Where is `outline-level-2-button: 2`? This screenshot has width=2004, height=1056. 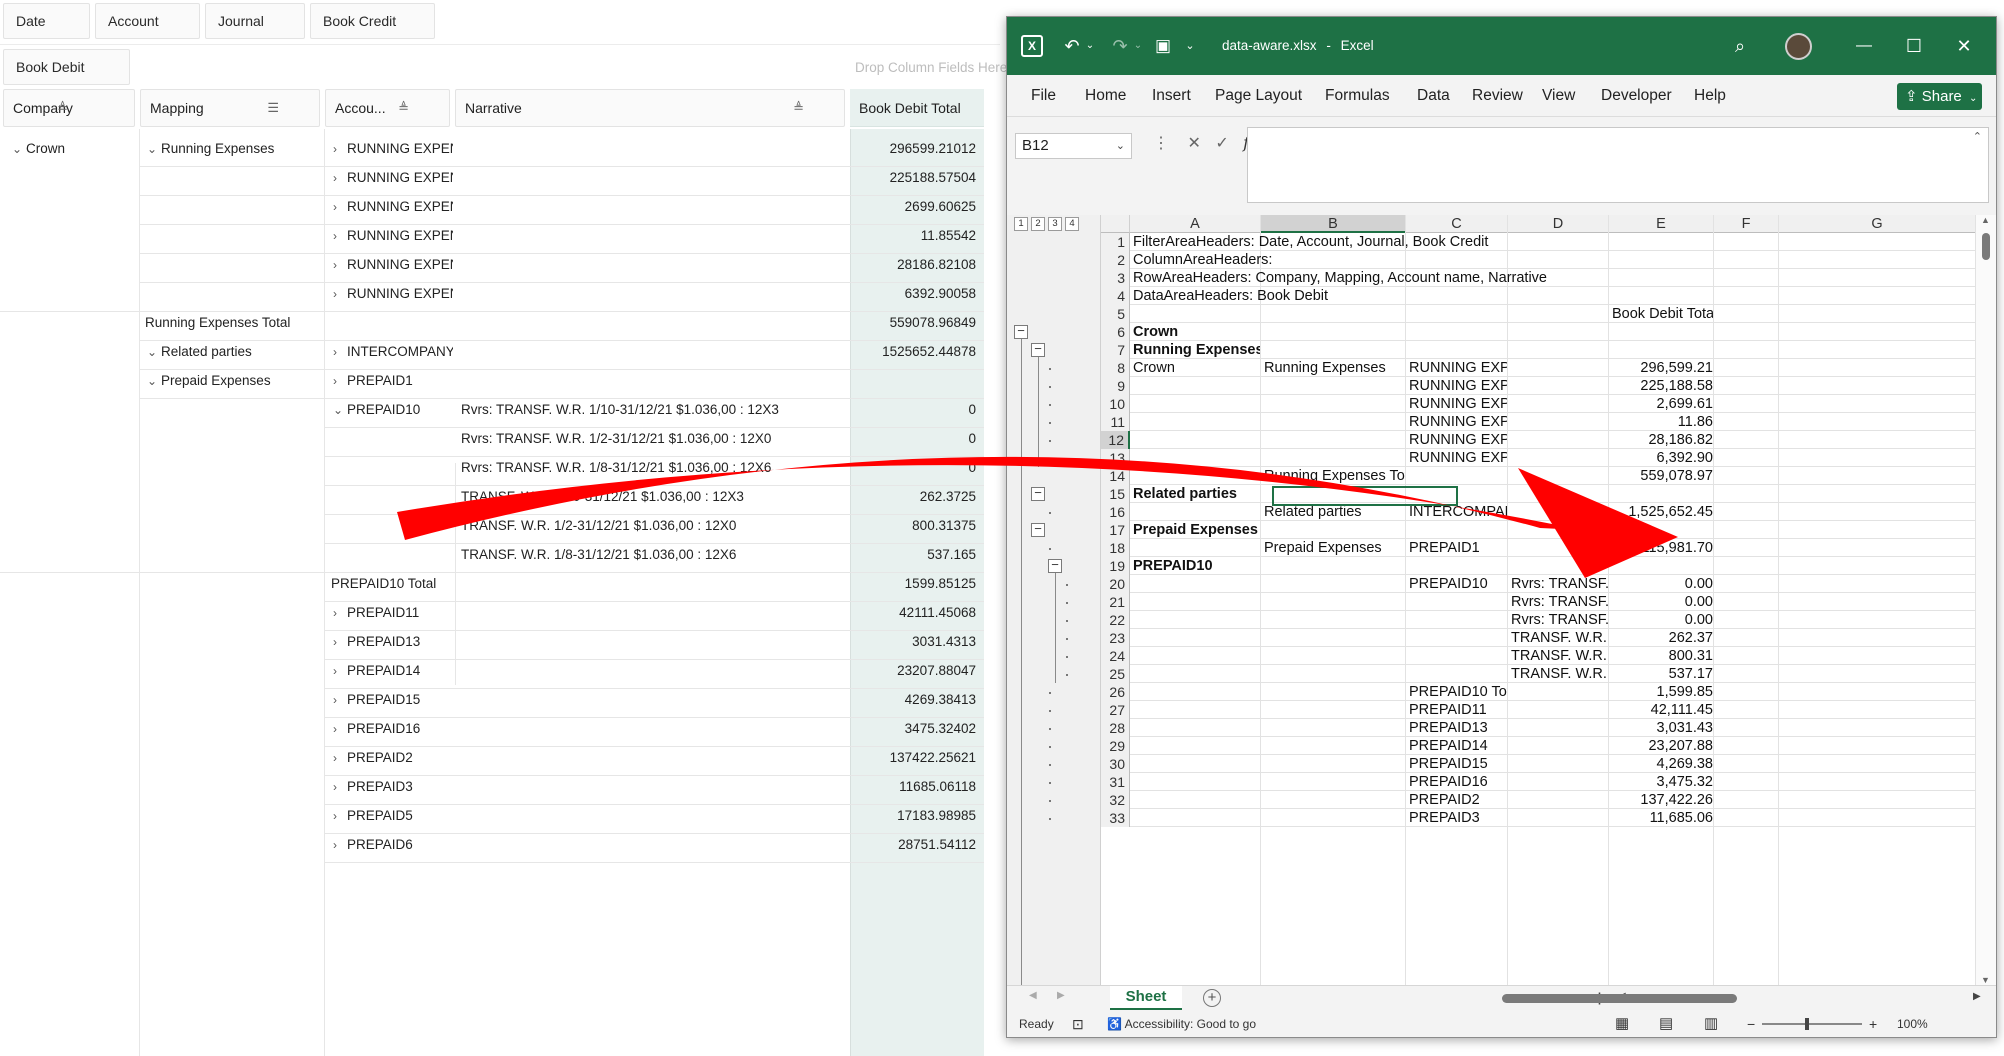 outline-level-2-button: 2 is located at coordinates (1038, 224).